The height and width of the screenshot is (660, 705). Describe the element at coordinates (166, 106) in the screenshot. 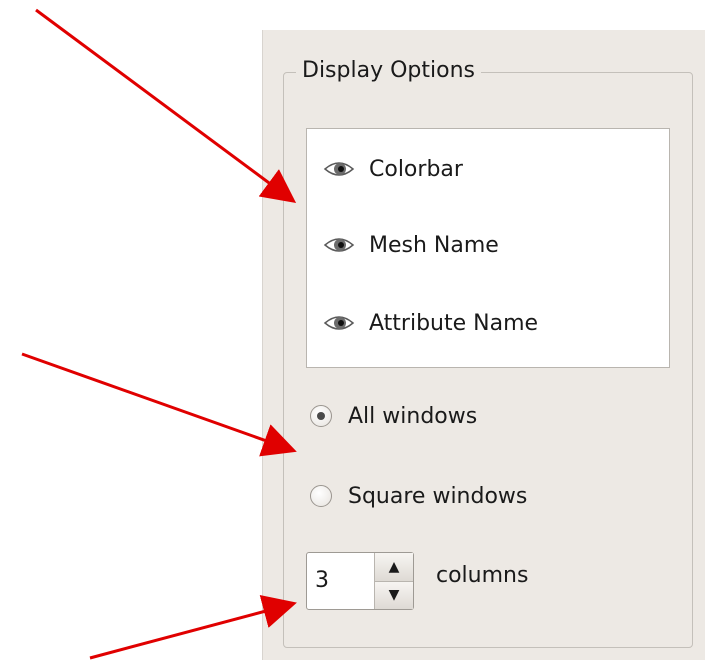

I see `arrow-to-list` at that location.